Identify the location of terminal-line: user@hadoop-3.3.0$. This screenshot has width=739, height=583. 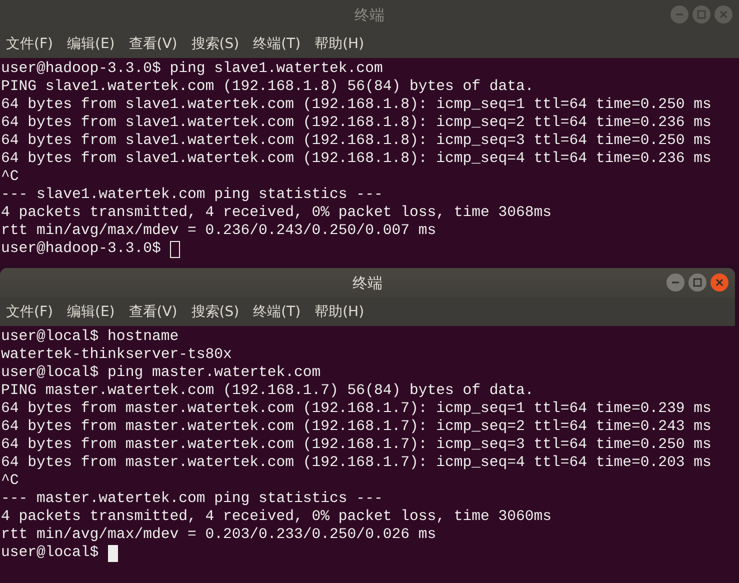
(81, 249).